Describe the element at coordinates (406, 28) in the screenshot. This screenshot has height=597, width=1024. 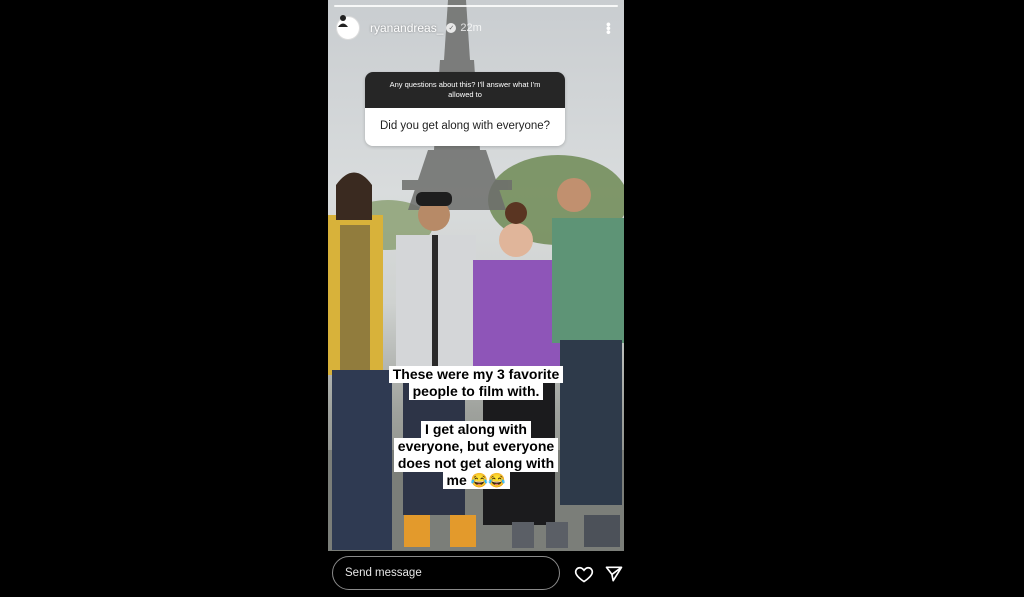
I see `username: ryanandreas_` at that location.